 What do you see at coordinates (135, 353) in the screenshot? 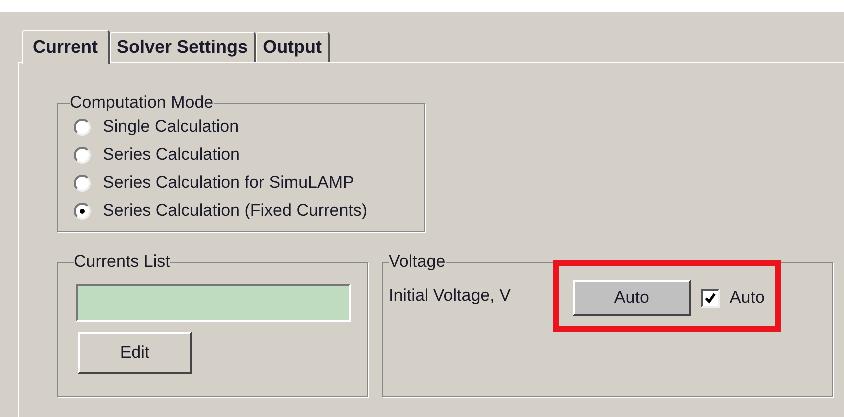
I see `edit-button: Edit` at bounding box center [135, 353].